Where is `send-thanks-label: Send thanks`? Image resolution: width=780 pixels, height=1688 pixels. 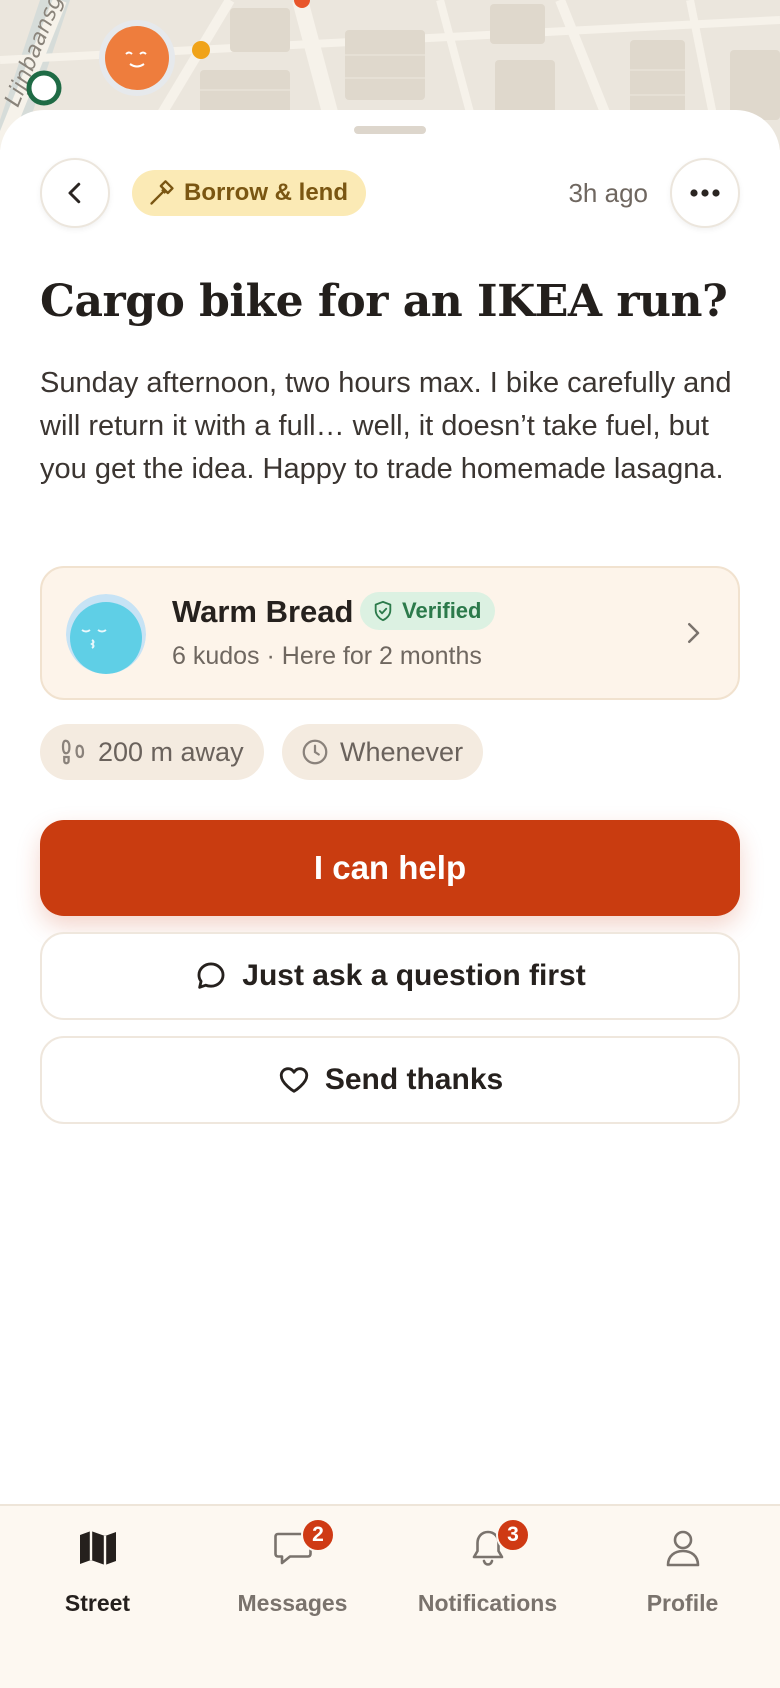 send-thanks-label: Send thanks is located at coordinates (414, 1079).